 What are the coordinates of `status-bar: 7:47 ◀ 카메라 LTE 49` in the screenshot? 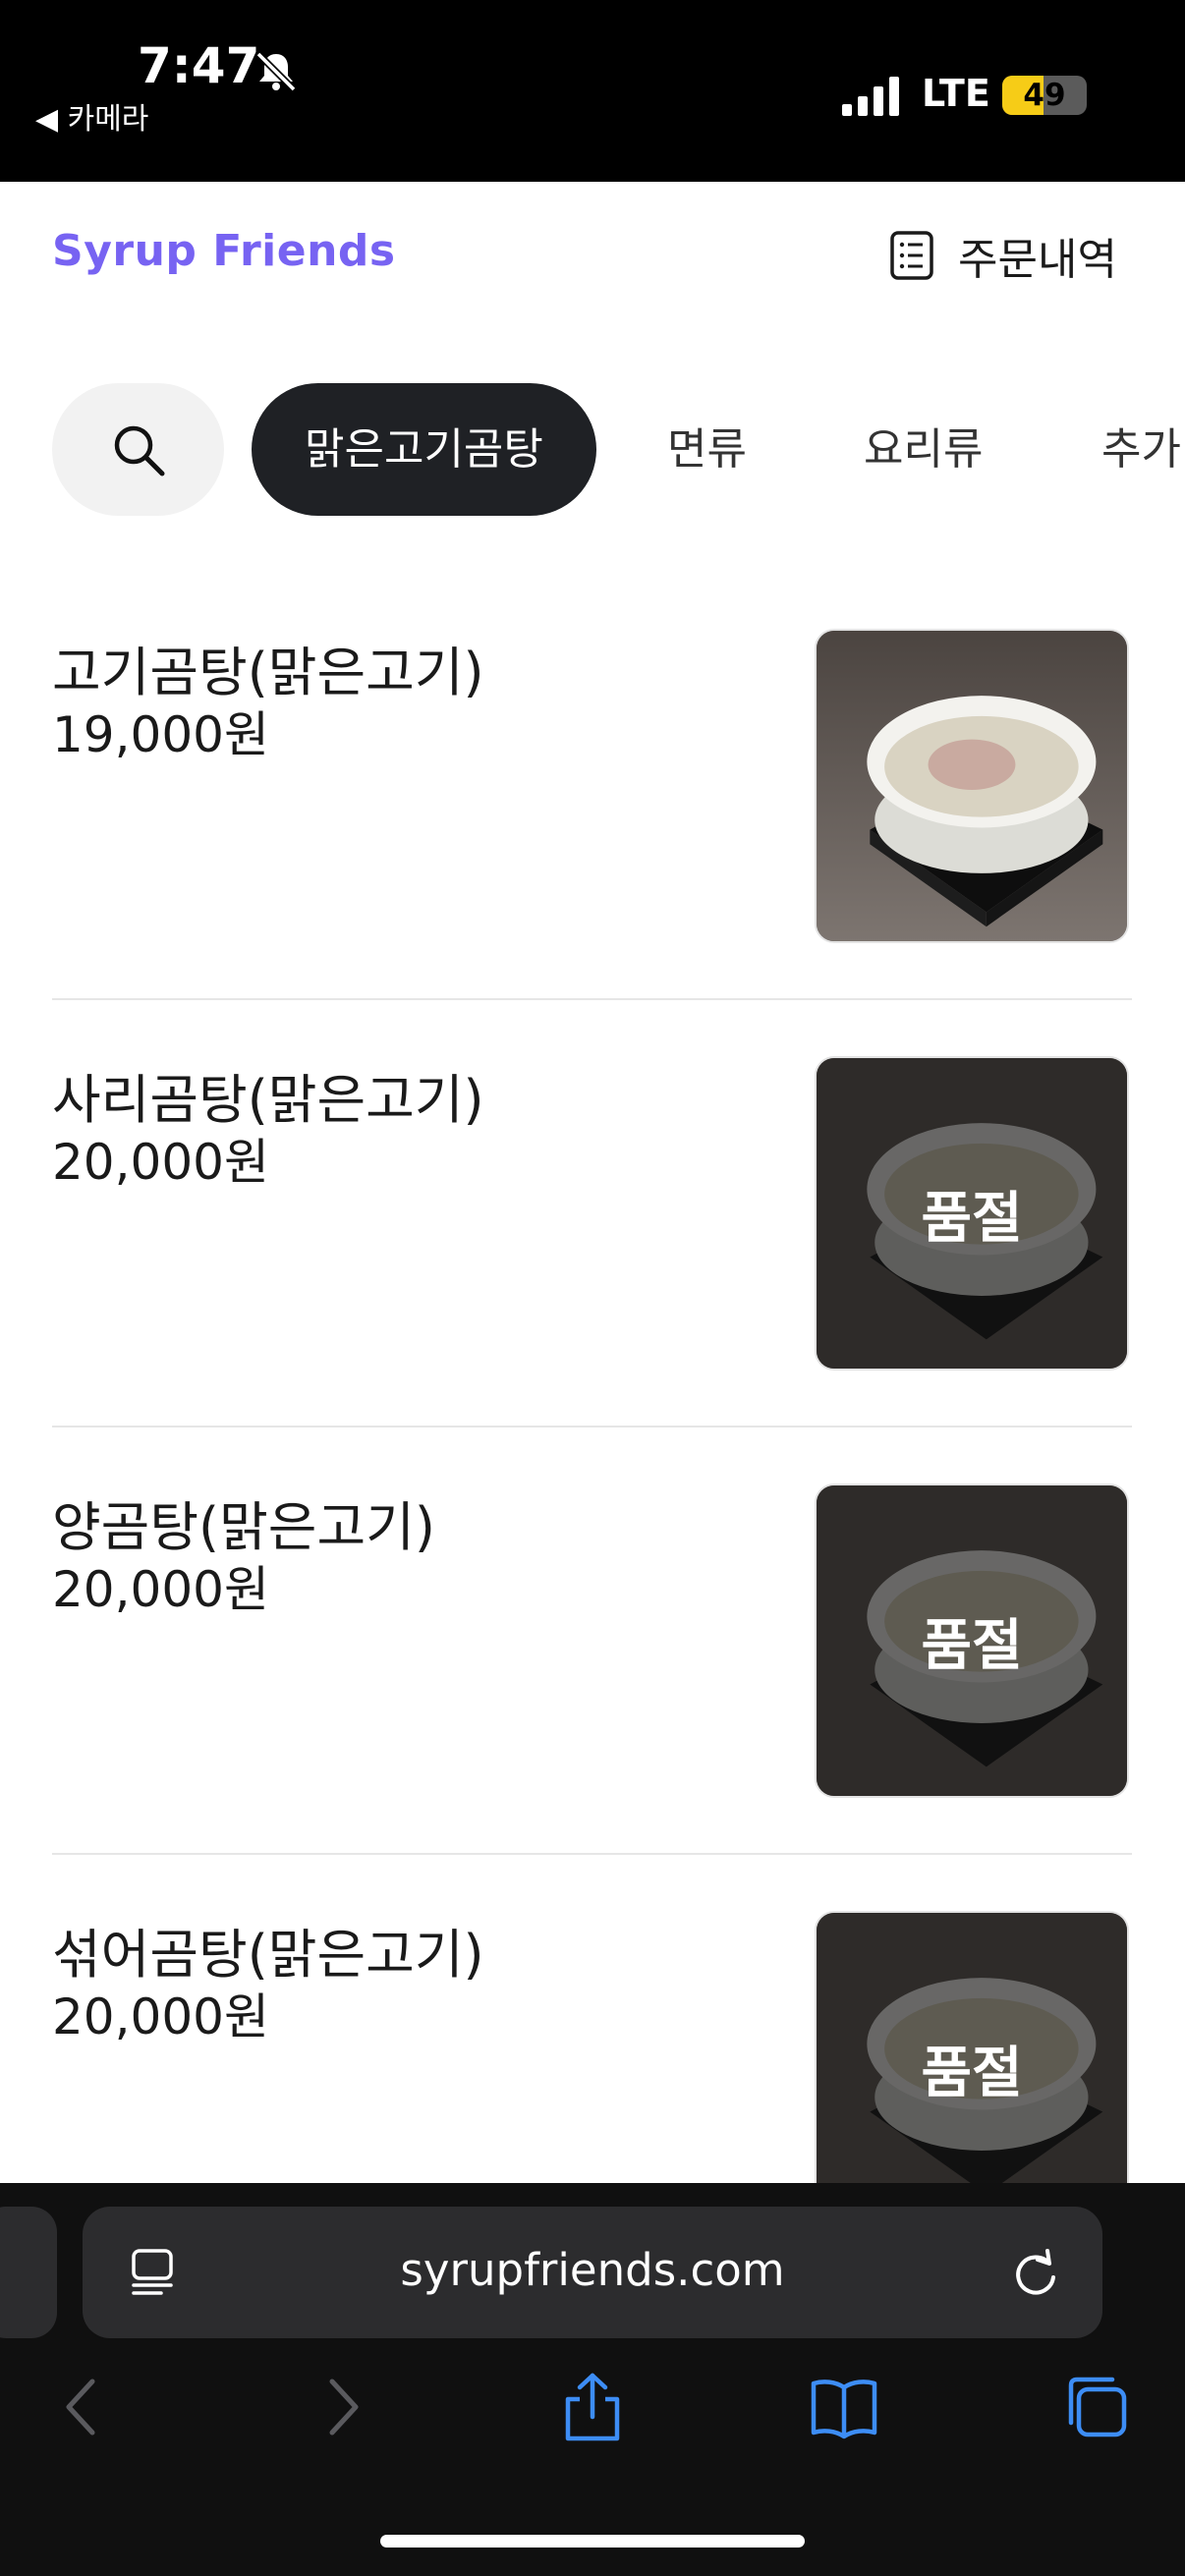 It's located at (592, 91).